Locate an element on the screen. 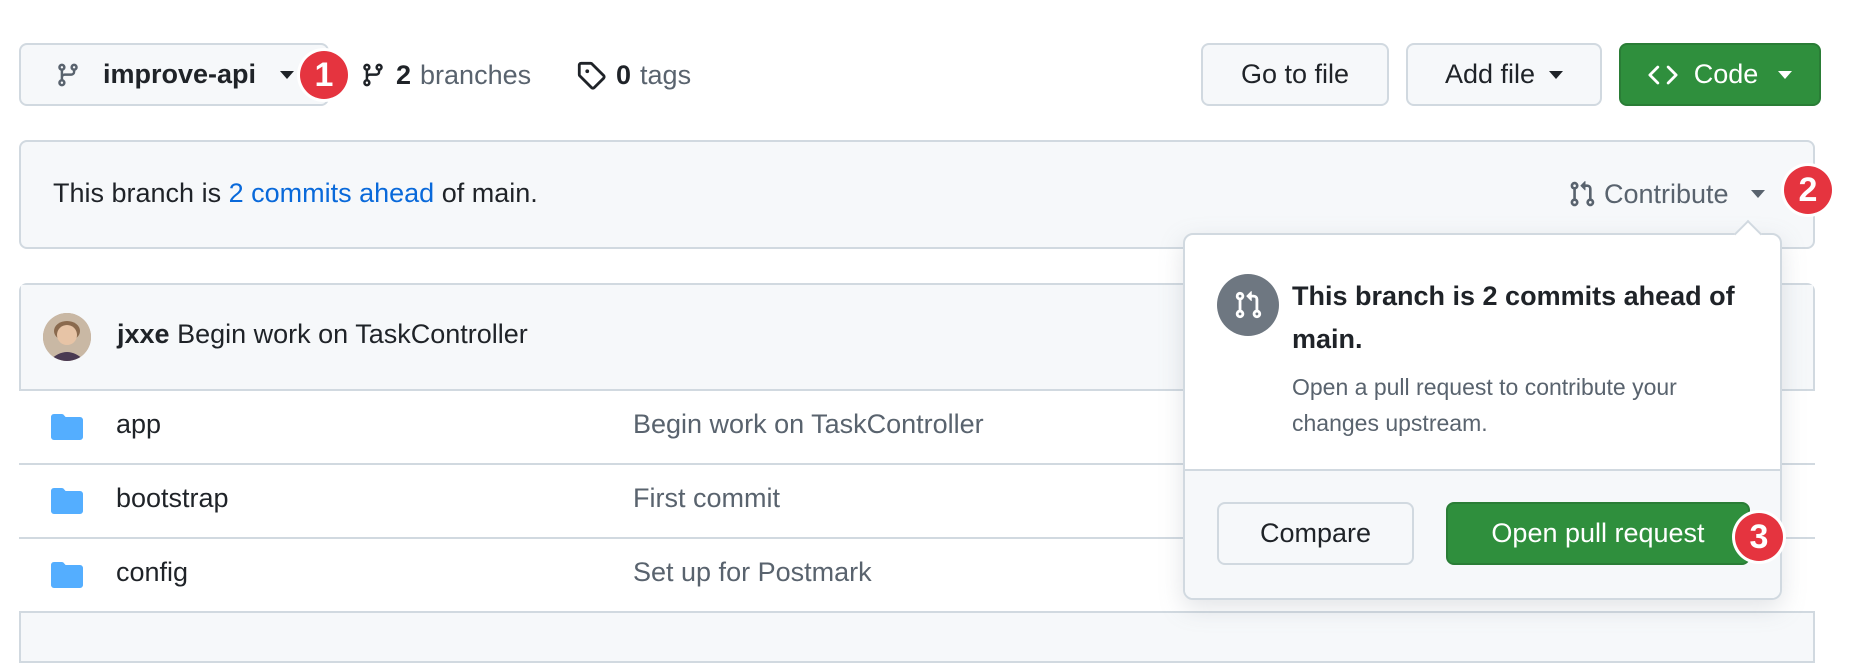  pull-request-icon-circle is located at coordinates (1248, 305).